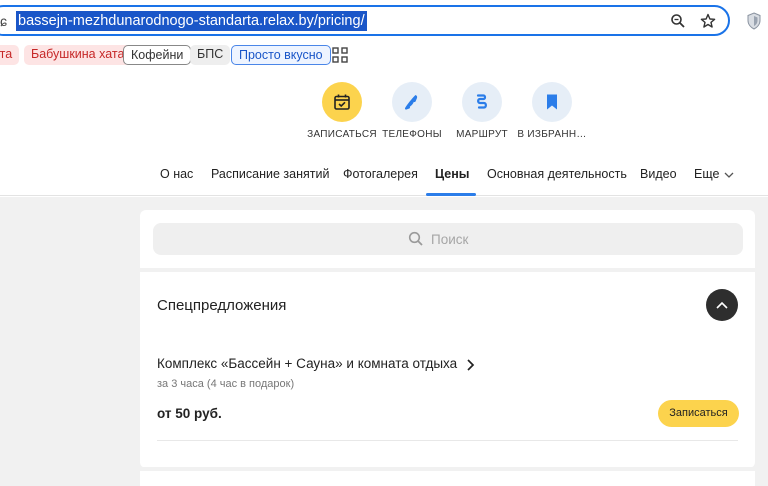  What do you see at coordinates (416, 239) in the screenshot?
I see `search-icon` at bounding box center [416, 239].